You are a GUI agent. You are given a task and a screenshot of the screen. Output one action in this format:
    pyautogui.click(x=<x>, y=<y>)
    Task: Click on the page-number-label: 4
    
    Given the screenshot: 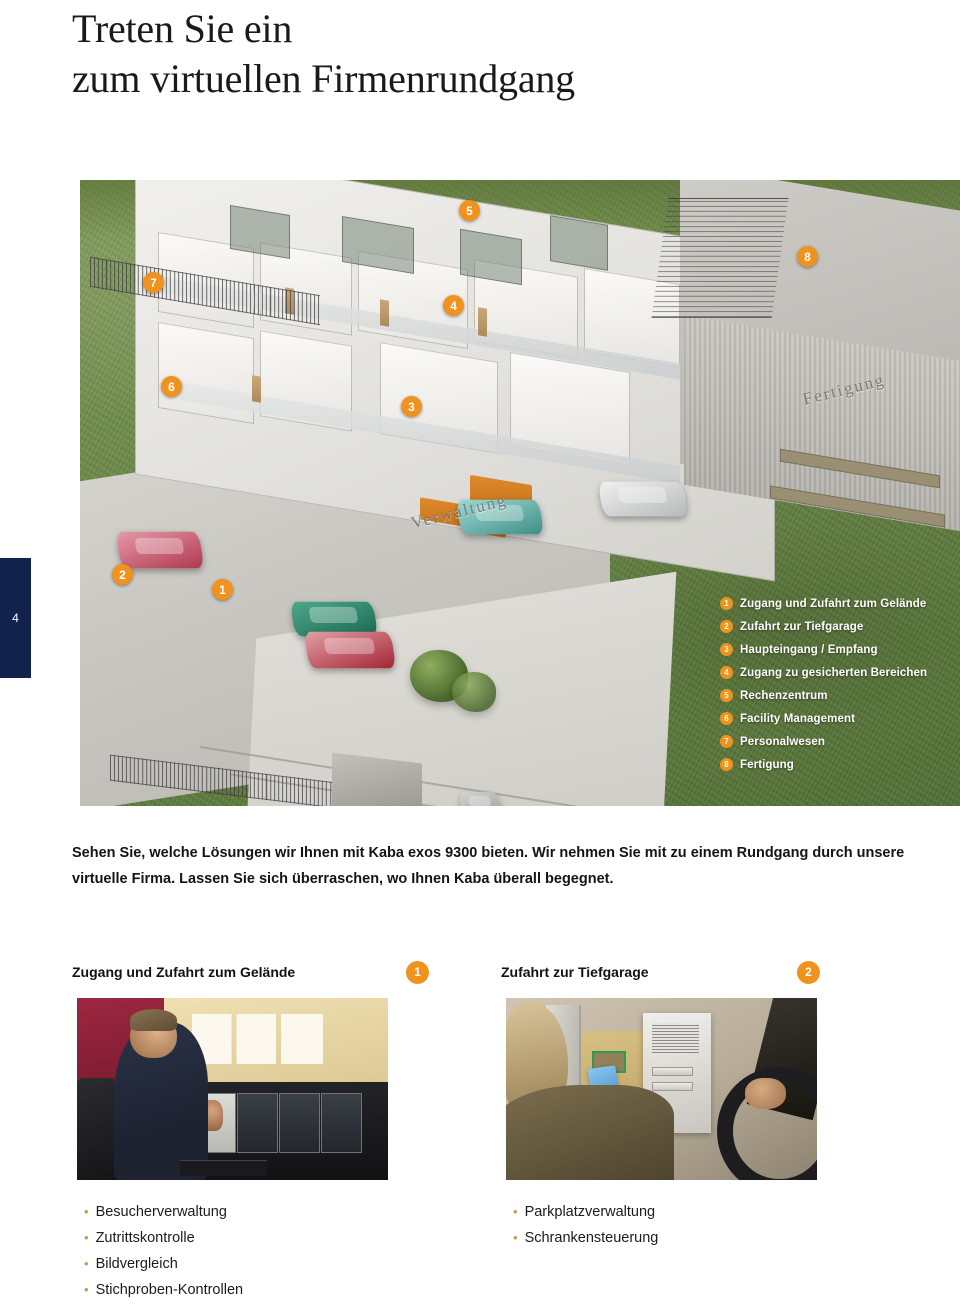 What is the action you would take?
    pyautogui.click(x=15, y=618)
    